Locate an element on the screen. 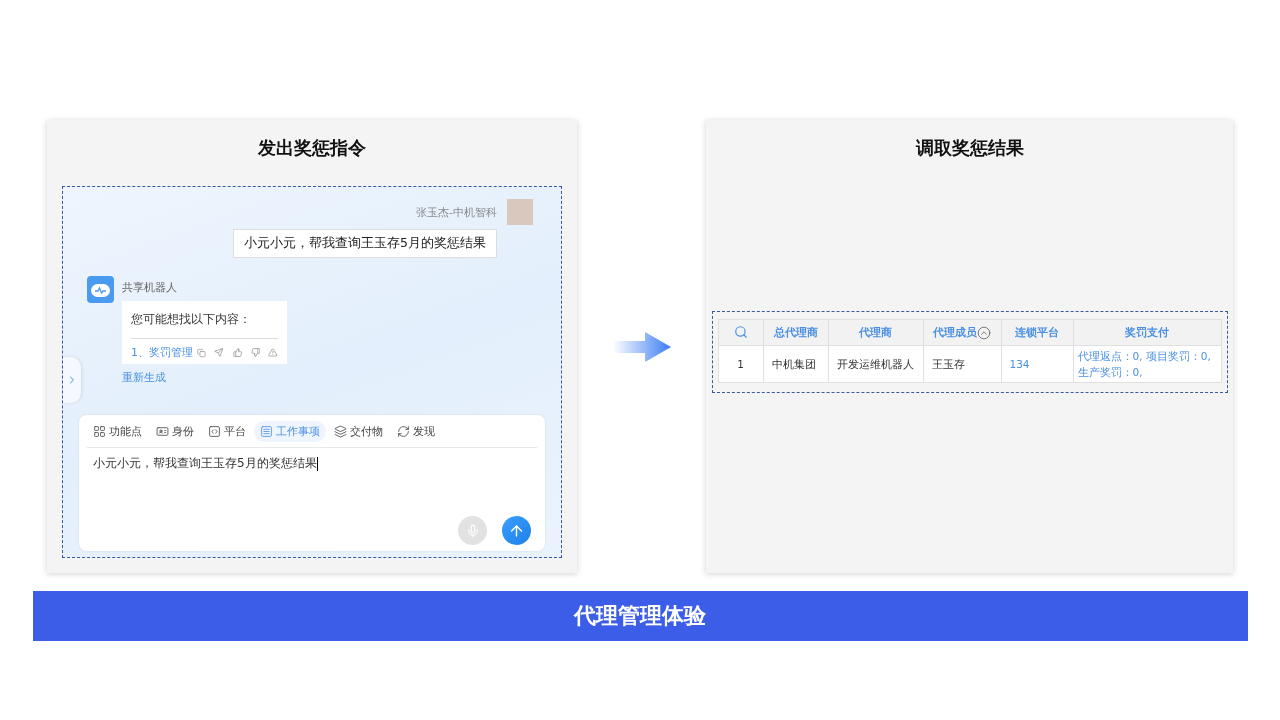 The height and width of the screenshot is (720, 1280). composer-tab: 平台 is located at coordinates (227, 431).